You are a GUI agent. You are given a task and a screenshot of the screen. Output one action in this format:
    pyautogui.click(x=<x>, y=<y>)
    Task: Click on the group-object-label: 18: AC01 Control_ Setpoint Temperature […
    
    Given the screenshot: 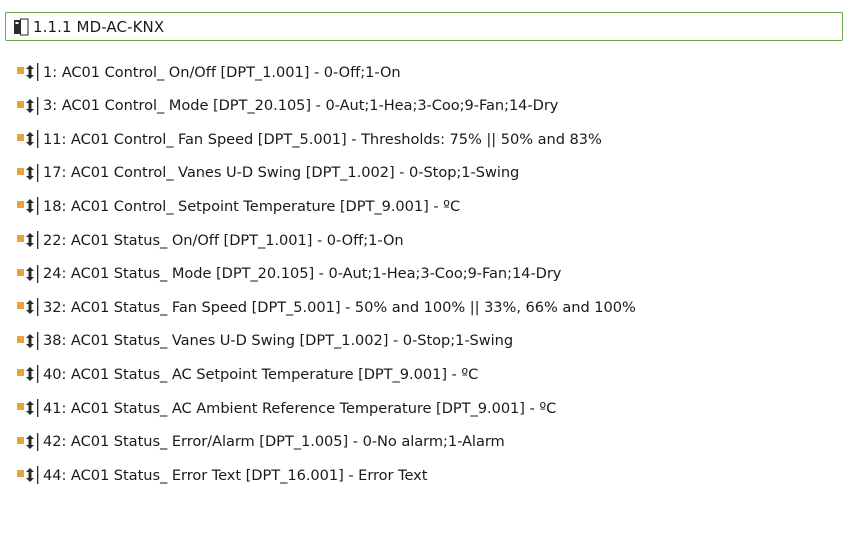 What is the action you would take?
    pyautogui.click(x=252, y=206)
    